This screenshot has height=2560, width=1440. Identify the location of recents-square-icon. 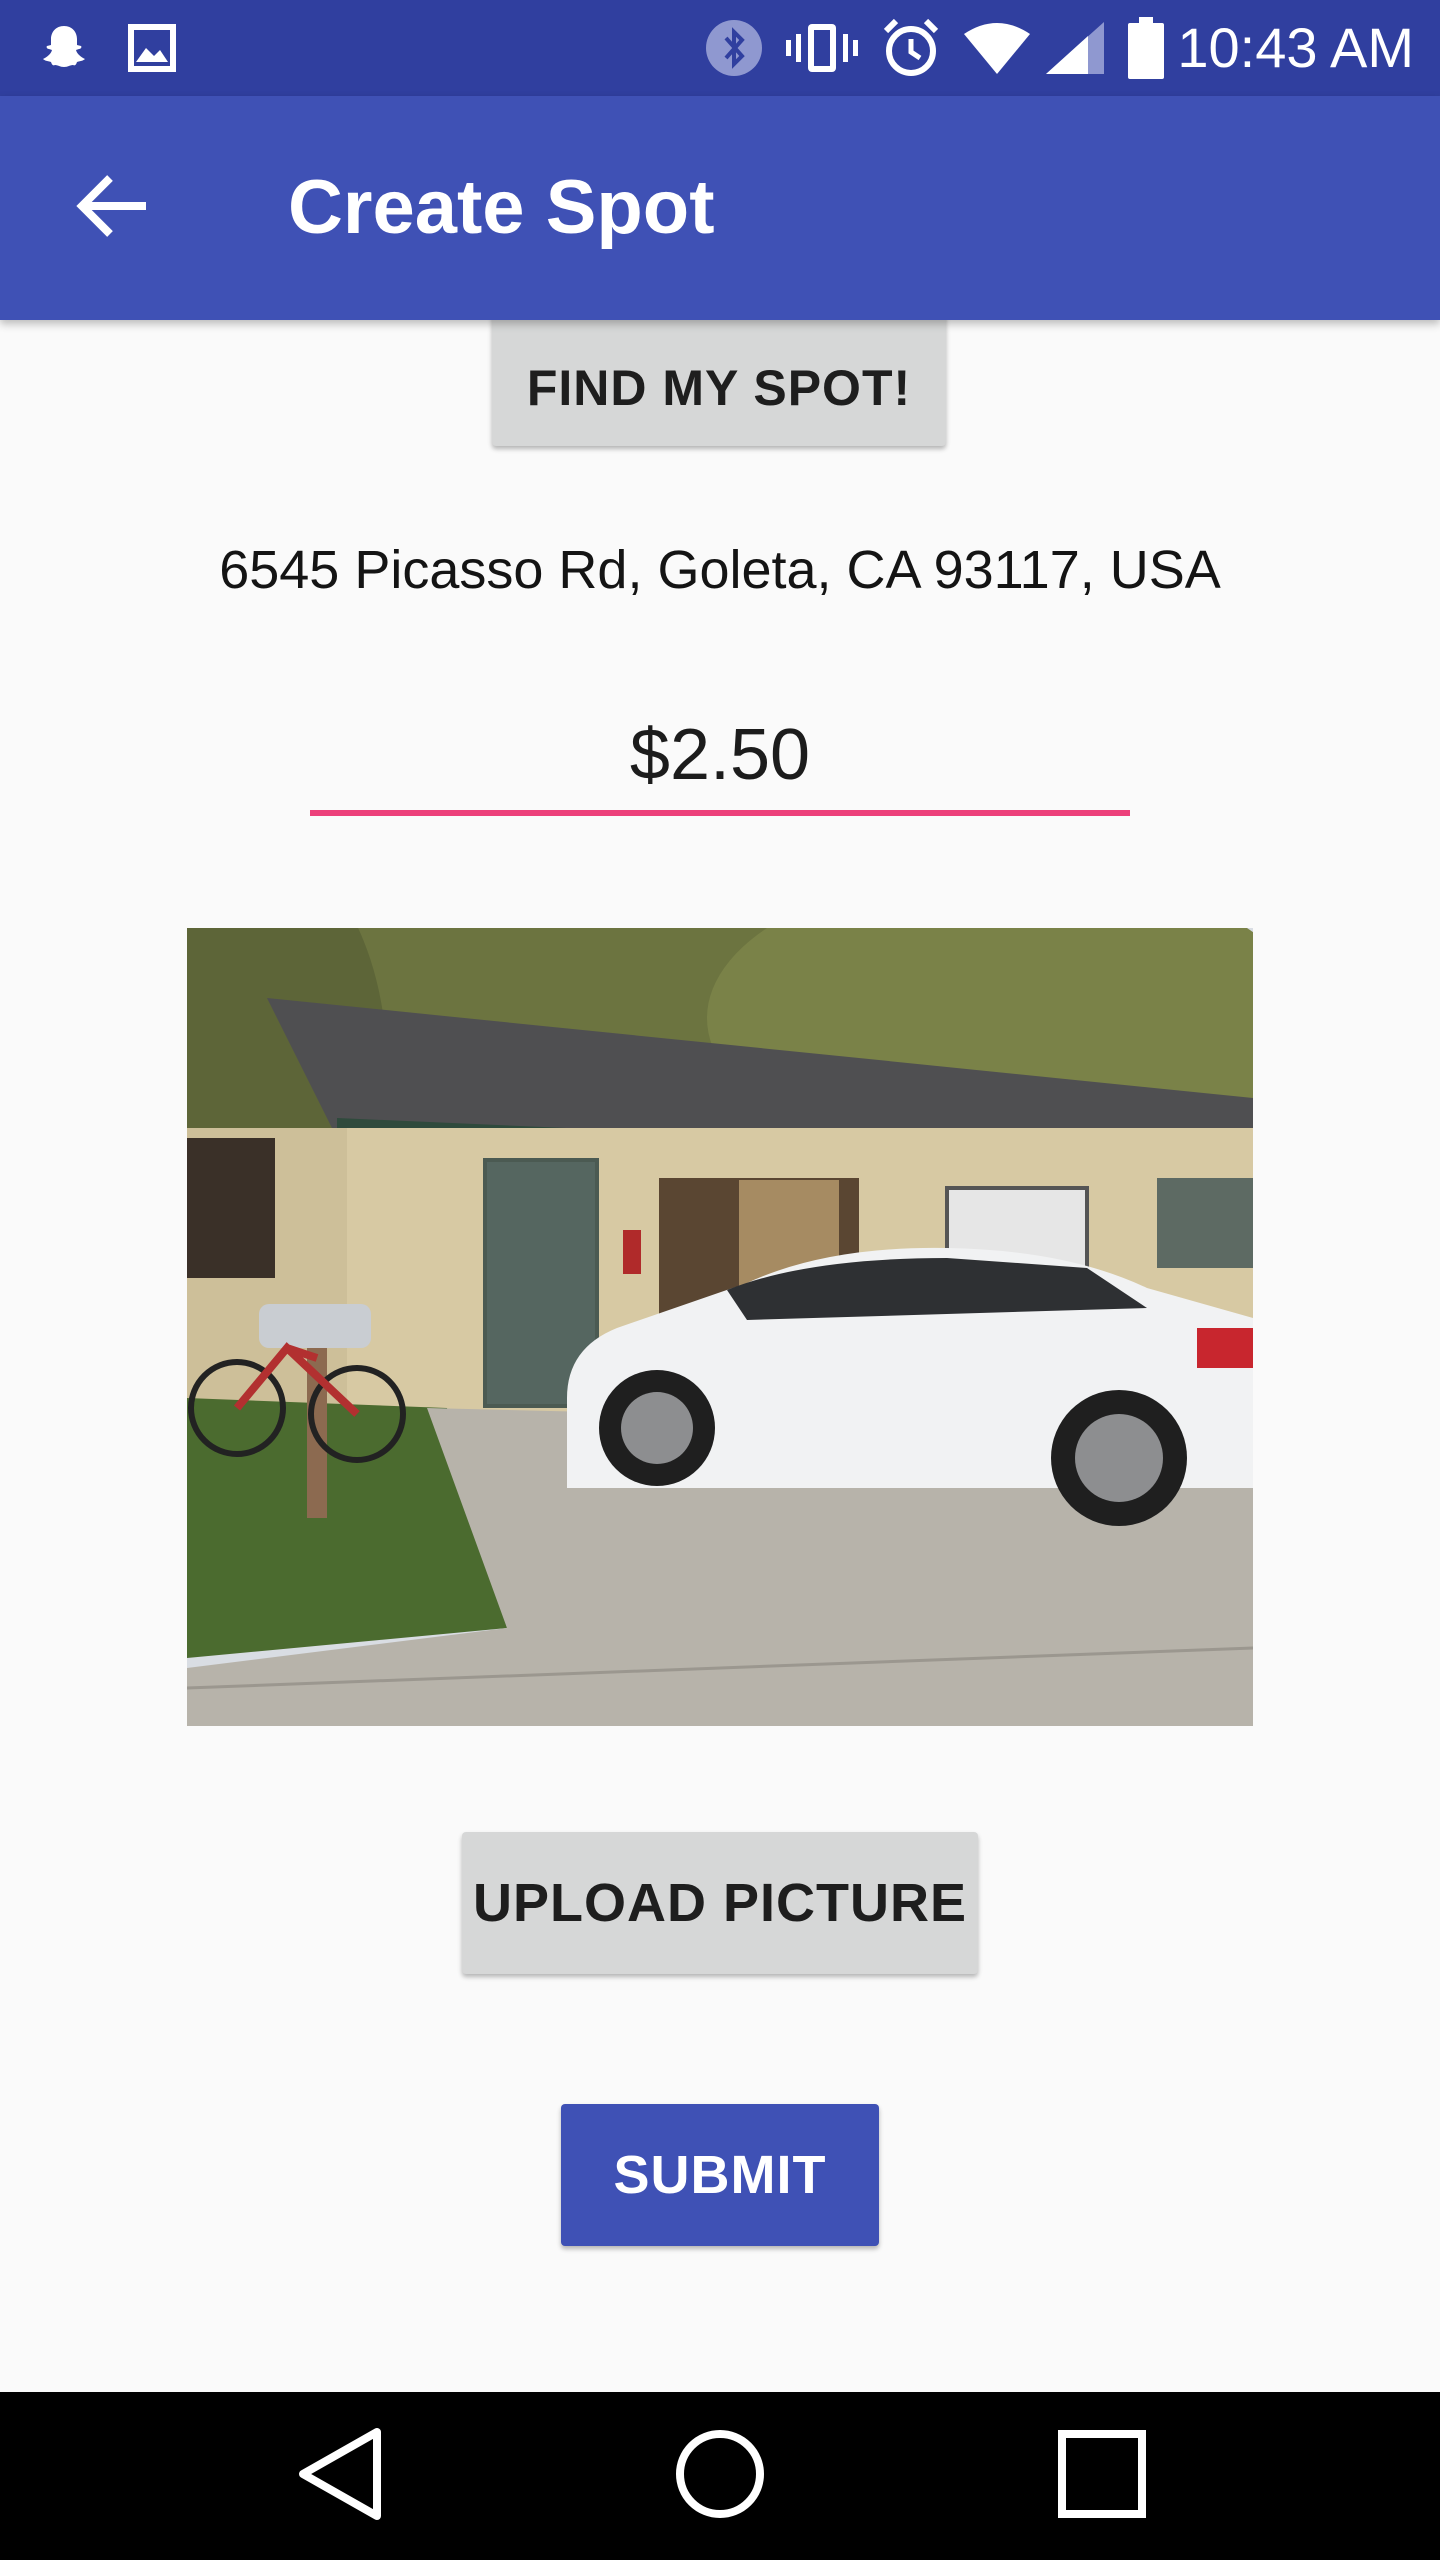
(1102, 2476).